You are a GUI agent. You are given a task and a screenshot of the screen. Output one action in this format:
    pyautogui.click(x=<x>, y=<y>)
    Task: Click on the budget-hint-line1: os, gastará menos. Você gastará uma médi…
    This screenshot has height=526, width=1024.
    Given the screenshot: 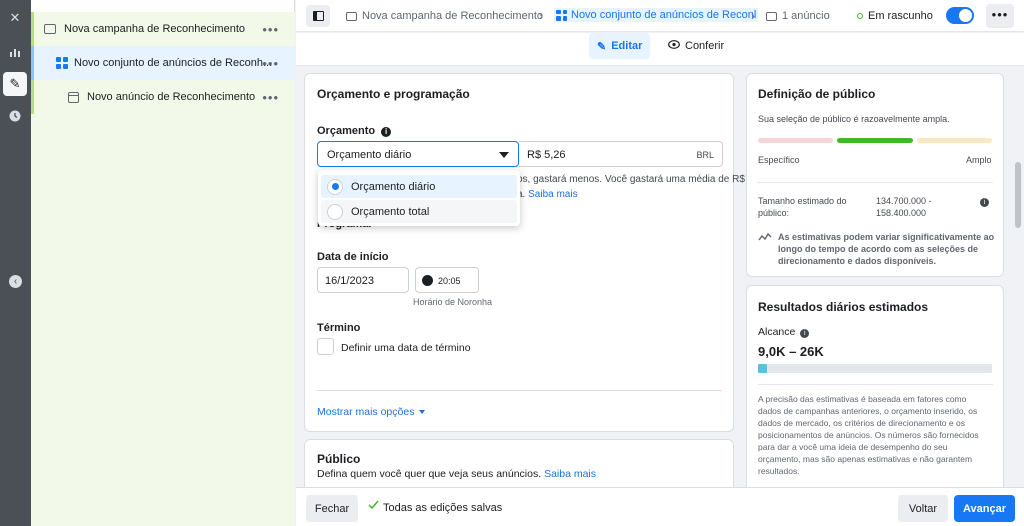 What is the action you would take?
    pyautogui.click(x=631, y=179)
    